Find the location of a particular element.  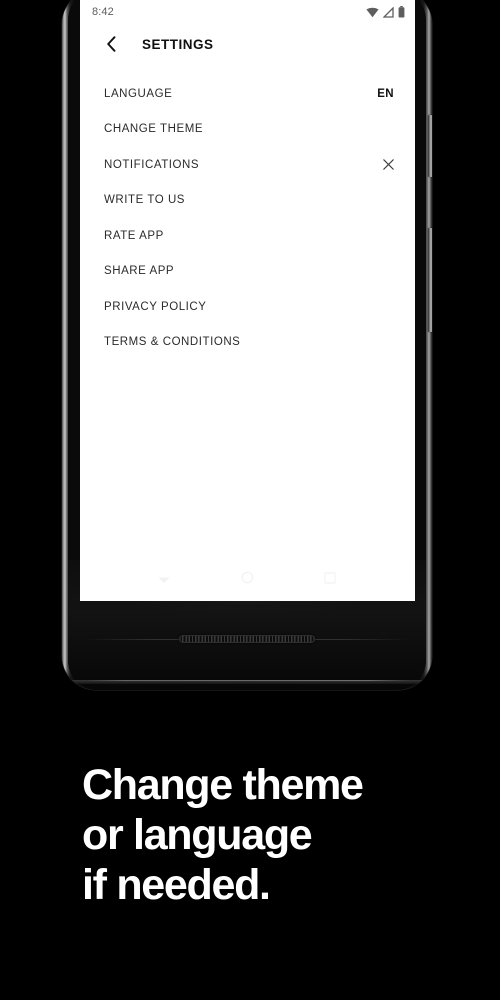

phone-bottom-edge-highlight is located at coordinates (247, 680).